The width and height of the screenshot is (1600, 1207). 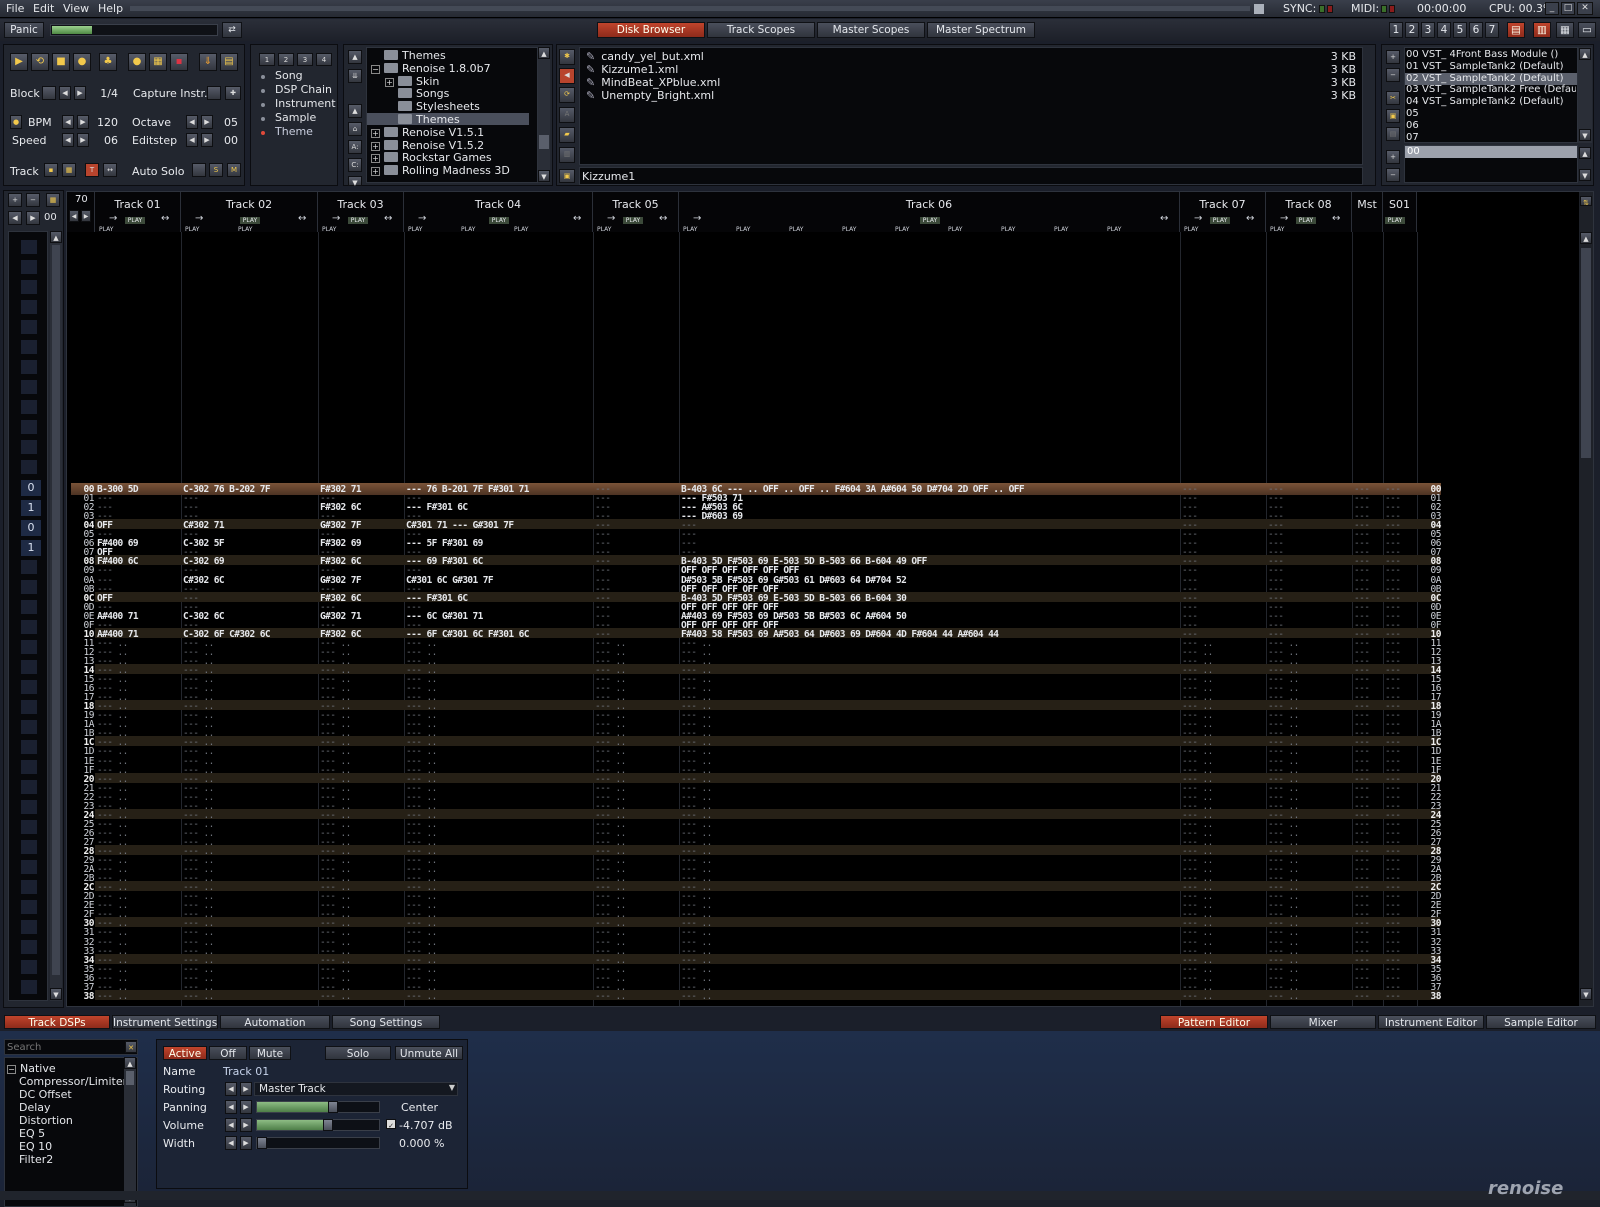 What do you see at coordinates (1412, 125) in the screenshot?
I see `instrument-number: 06` at bounding box center [1412, 125].